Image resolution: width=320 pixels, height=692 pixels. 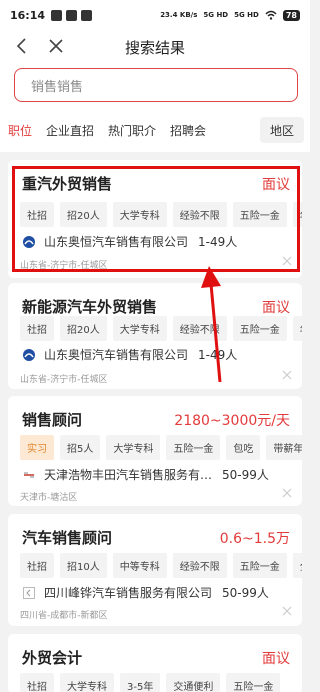 I want to click on job-tags: 社招 大学专科 3-5年 交通便利 五险一金, so click(x=161, y=682).